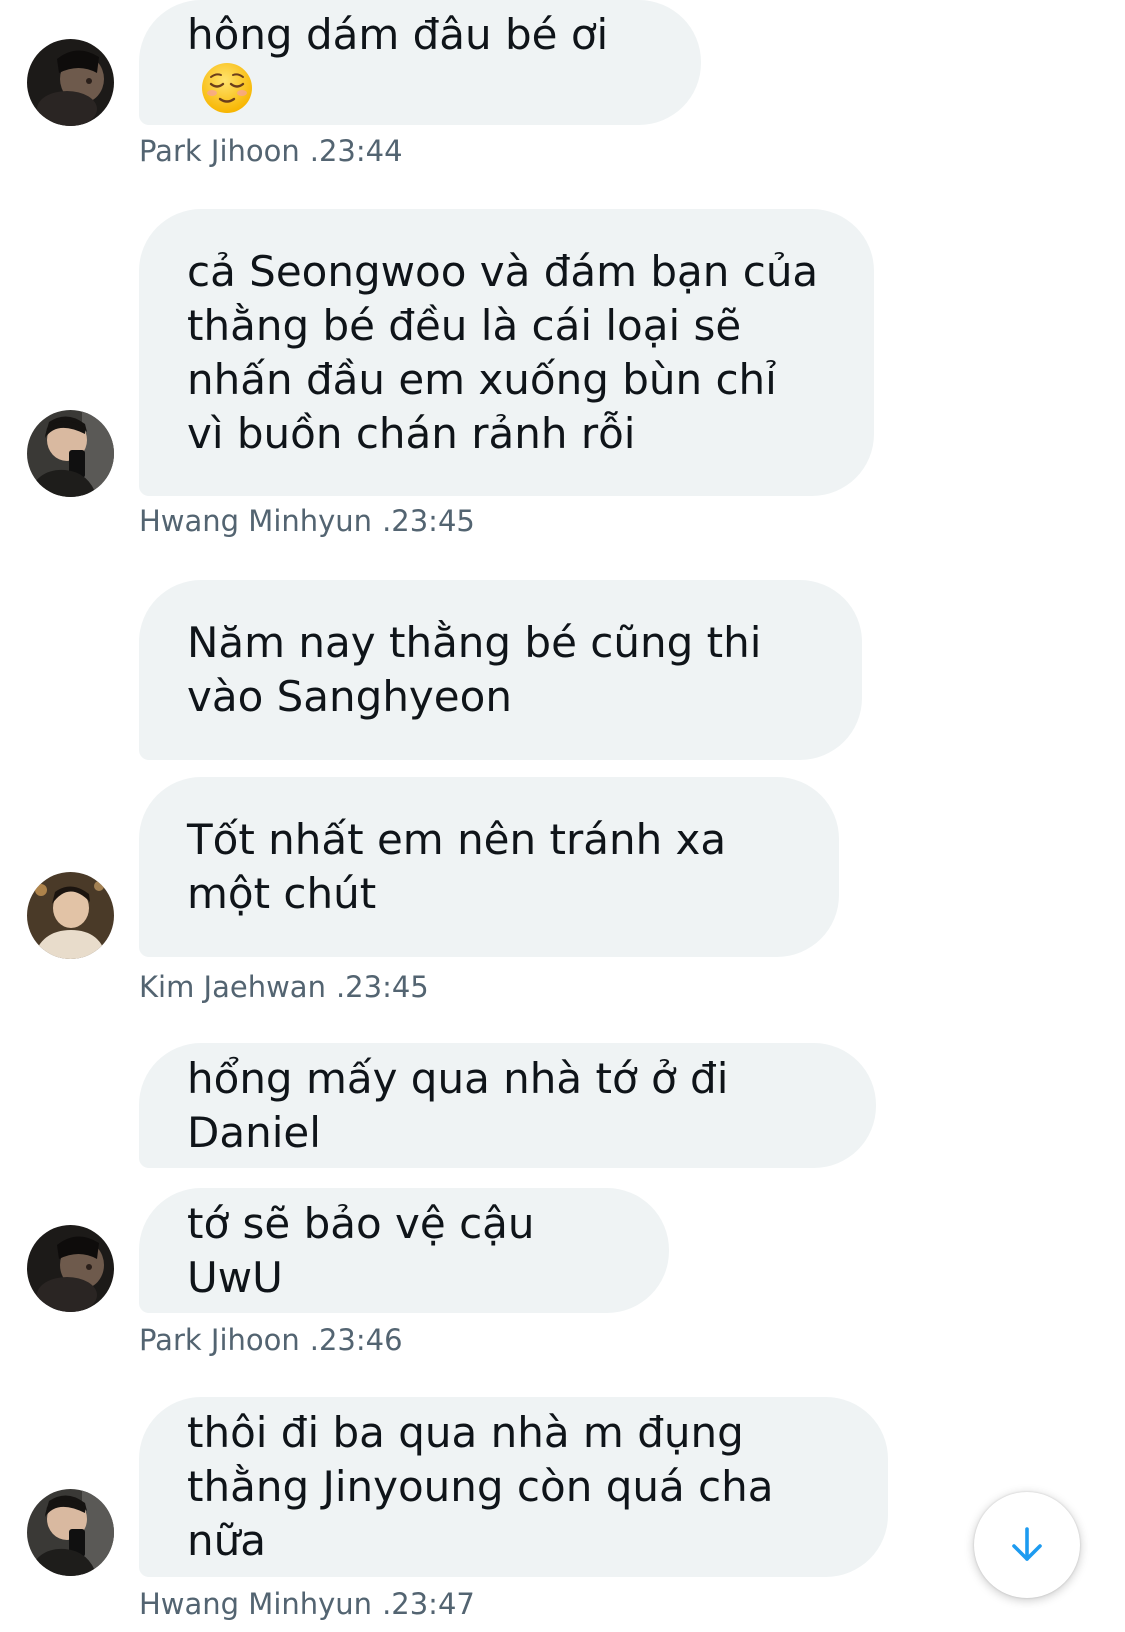 The image size is (1125, 1632). I want to click on message-bubble: Tốt nhất em nên tránh xa một chút, so click(489, 867).